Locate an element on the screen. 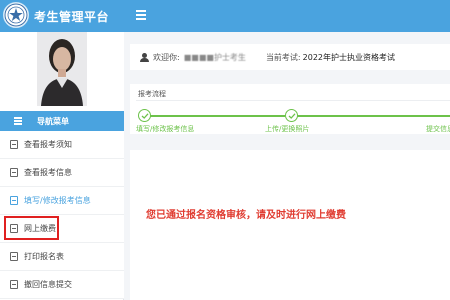 The image size is (450, 300). sidebar-item-label: 打印报名表 is located at coordinates (44, 256).